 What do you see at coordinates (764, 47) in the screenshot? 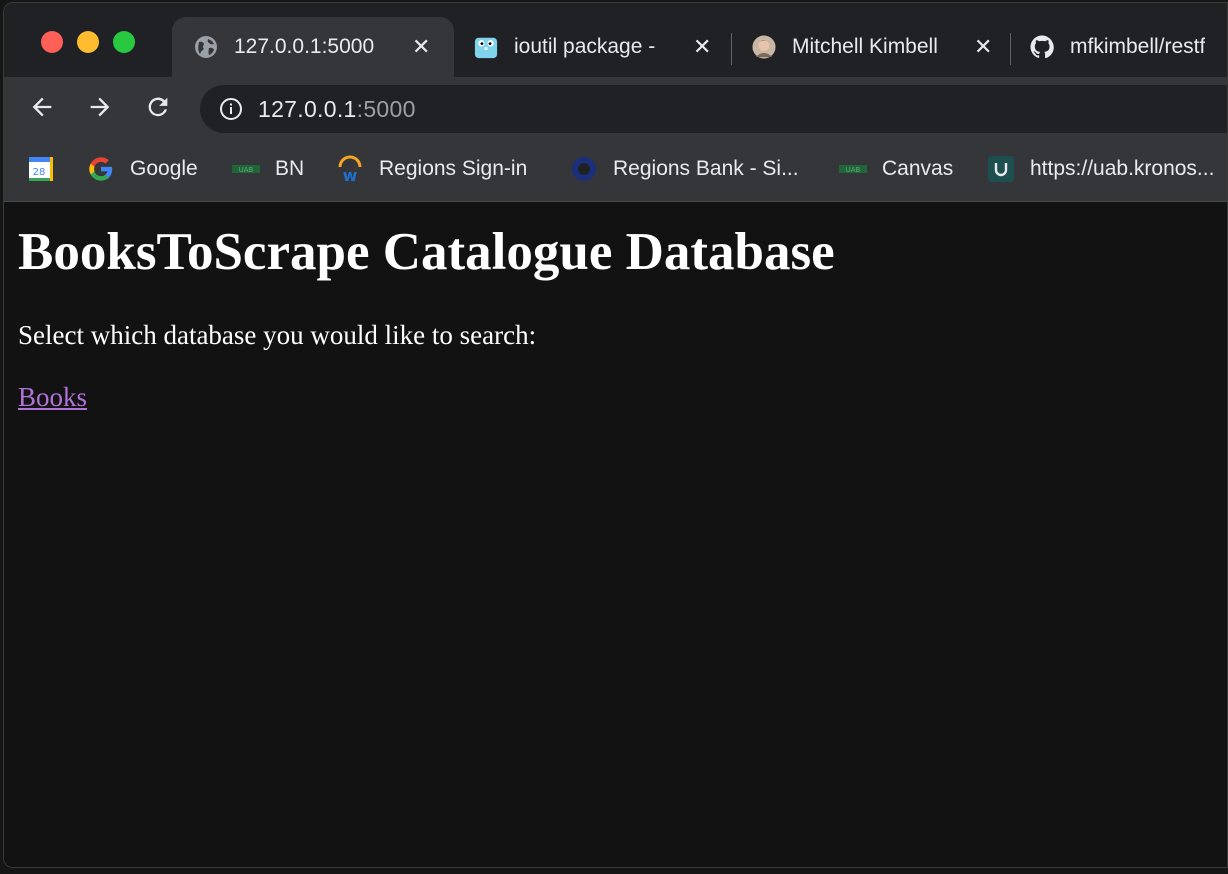
I see `profile-avatar-icon` at bounding box center [764, 47].